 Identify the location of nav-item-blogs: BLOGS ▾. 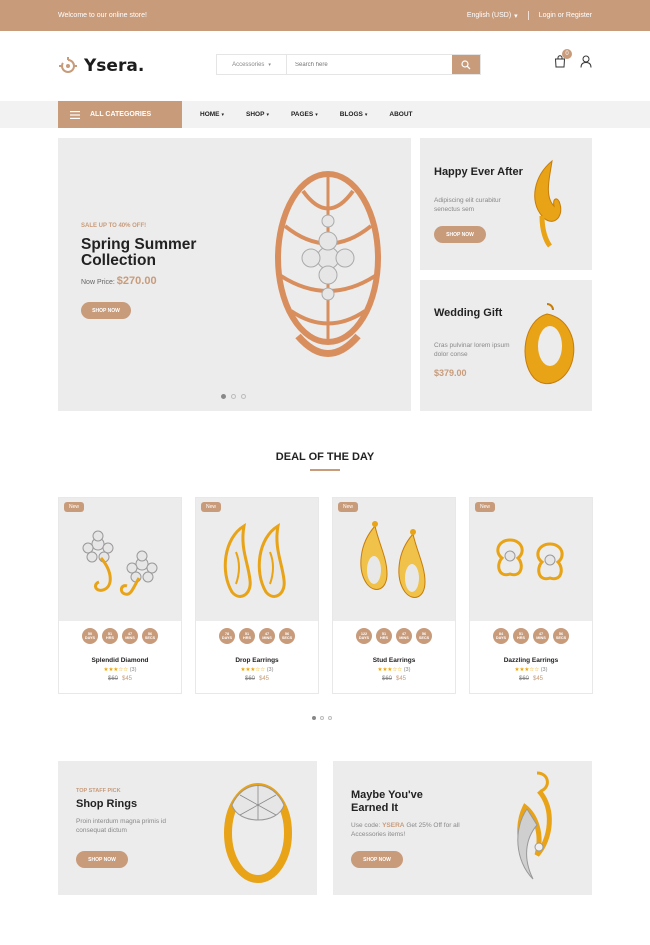
(354, 114).